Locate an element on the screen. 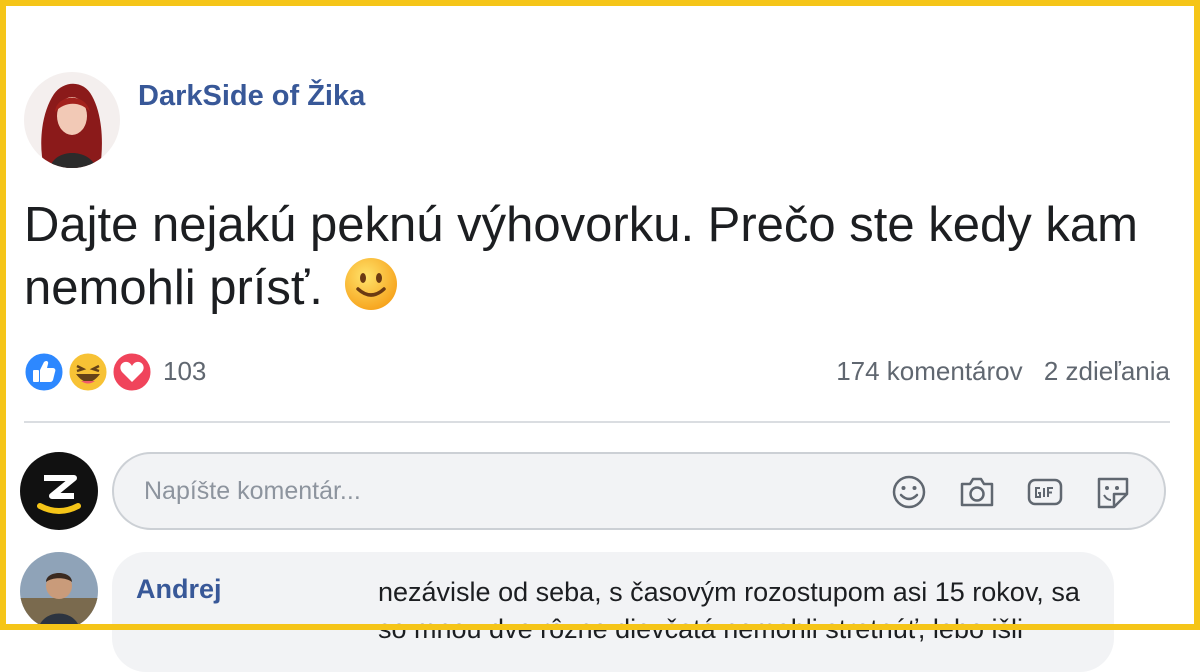 The image size is (1200, 672). comments-count-link: 174 komentárov is located at coordinates (929, 371).